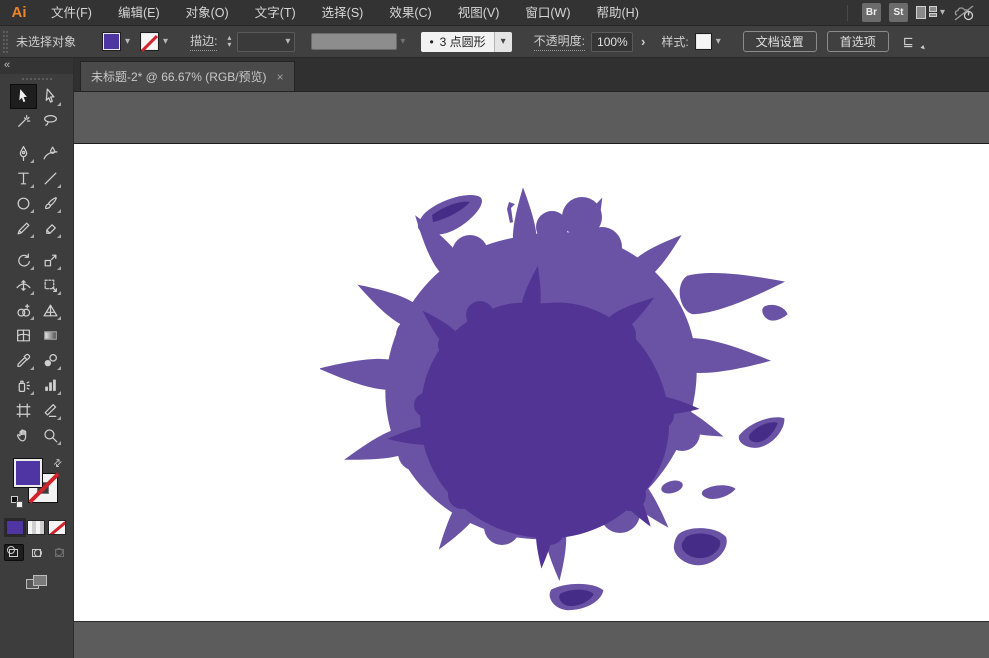 This screenshot has width=989, height=658. Describe the element at coordinates (50, 96) in the screenshot. I see `tool-direct-selection` at that location.